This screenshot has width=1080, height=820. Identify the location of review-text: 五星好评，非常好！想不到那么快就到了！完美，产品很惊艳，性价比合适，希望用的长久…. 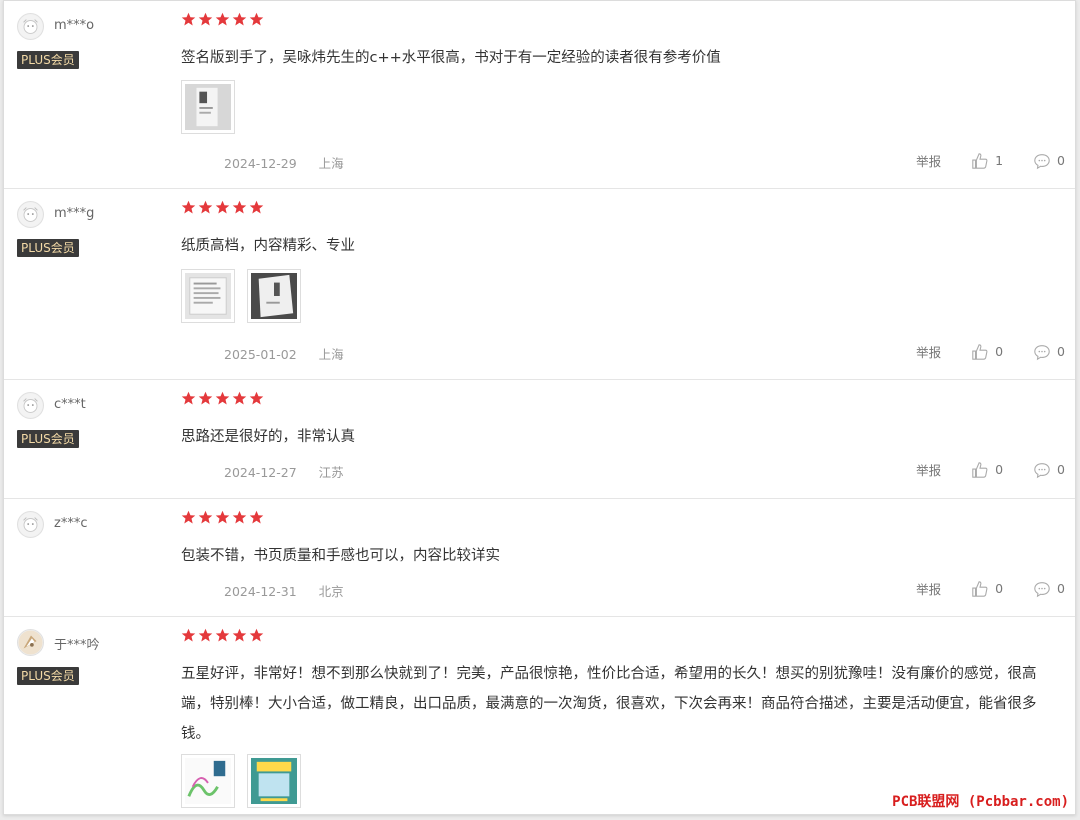
(609, 704).